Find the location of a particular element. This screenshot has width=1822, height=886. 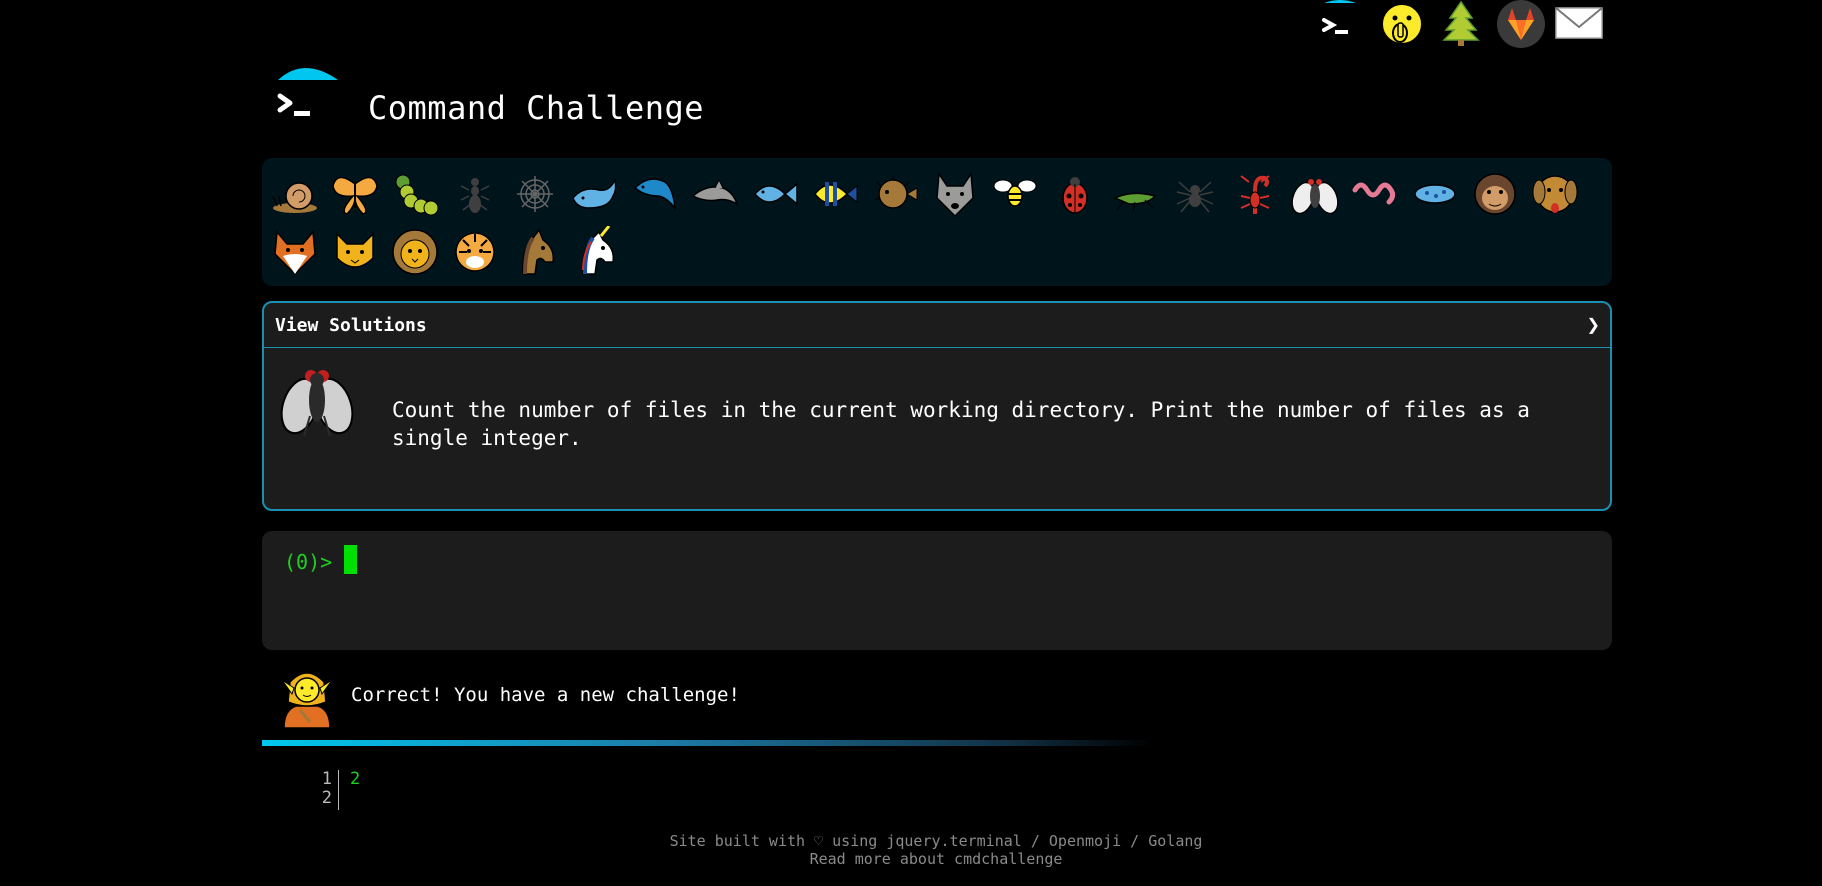

blowfish-icon is located at coordinates (895, 194).